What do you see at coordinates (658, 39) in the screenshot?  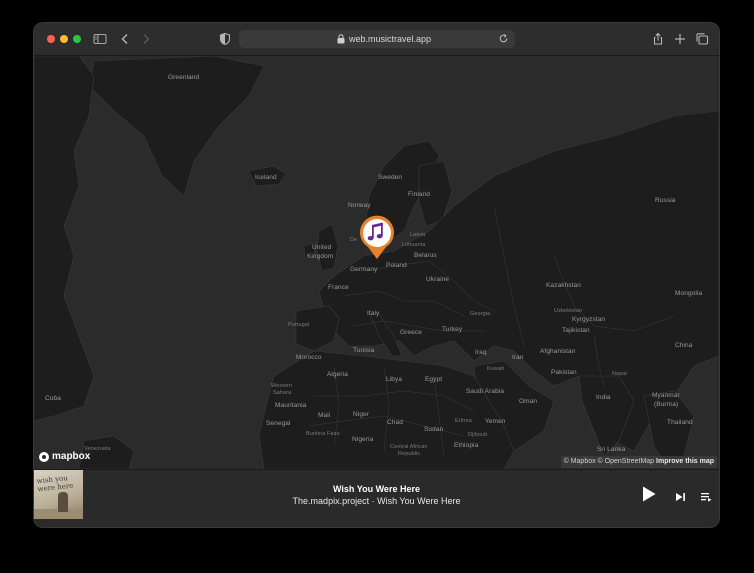 I see `share-icon` at bounding box center [658, 39].